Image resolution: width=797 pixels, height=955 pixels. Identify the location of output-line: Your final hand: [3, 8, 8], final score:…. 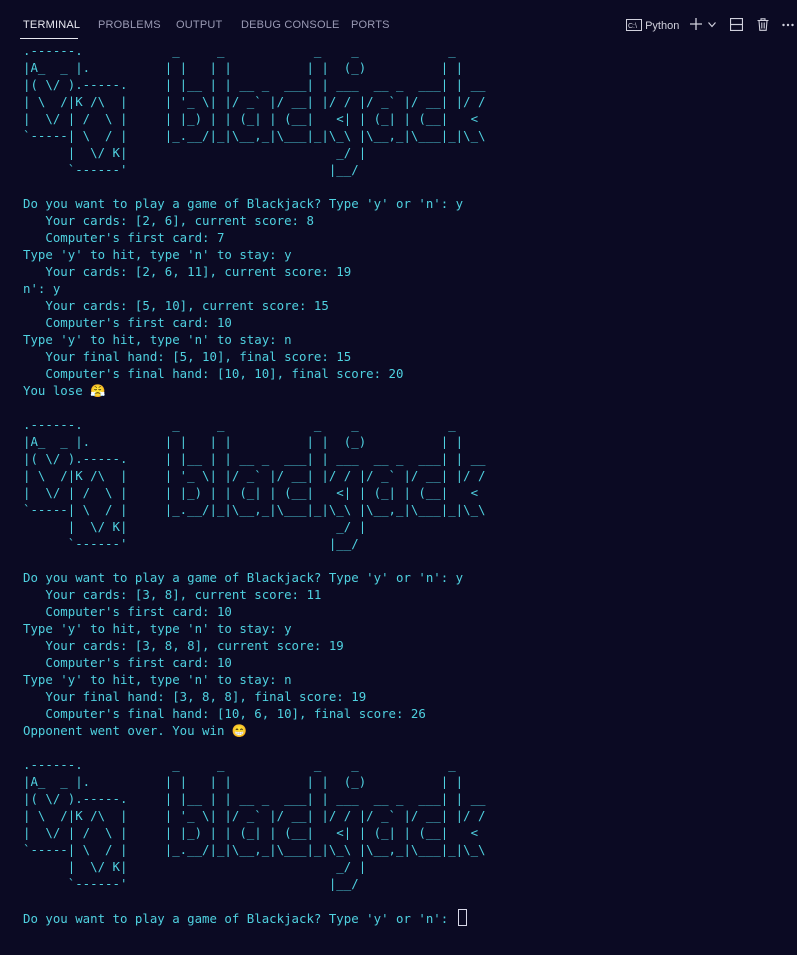
(195, 696).